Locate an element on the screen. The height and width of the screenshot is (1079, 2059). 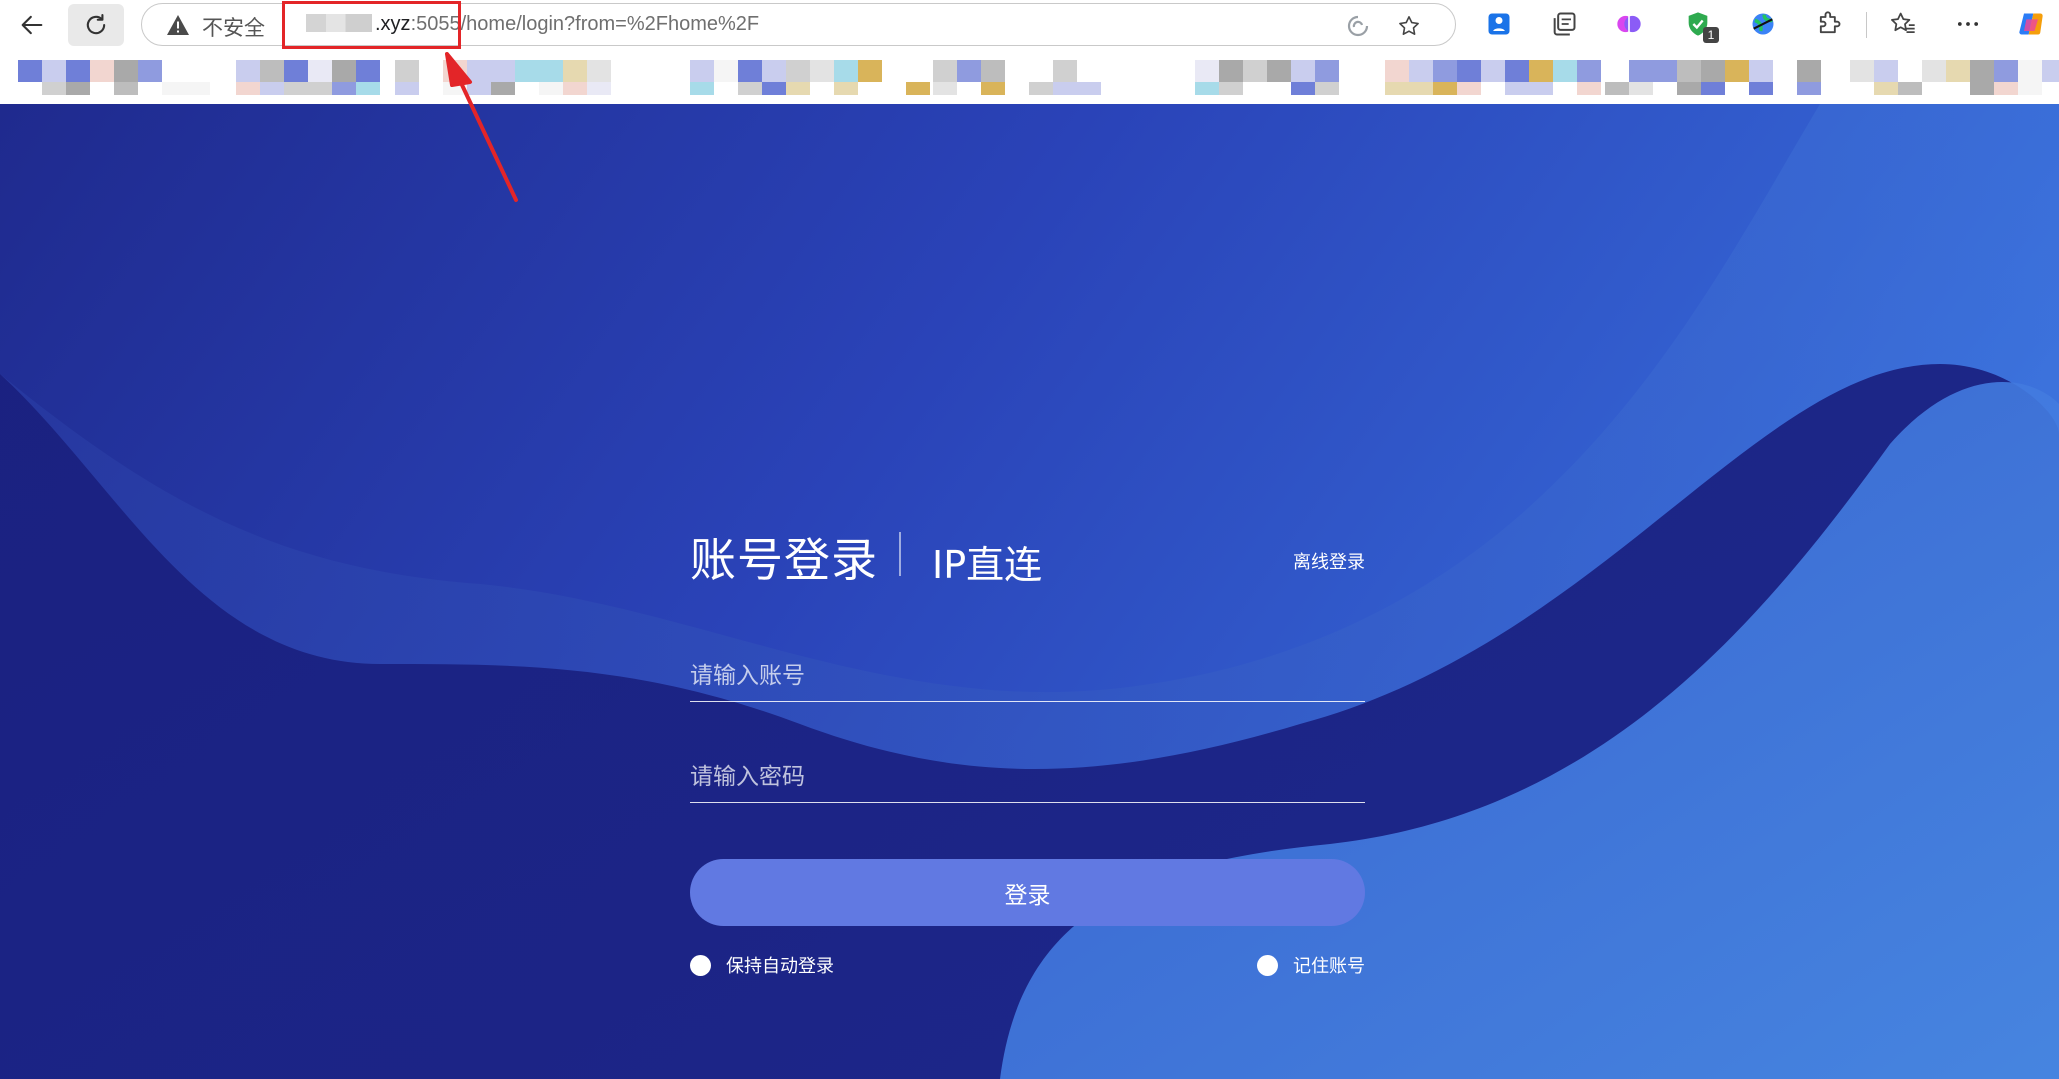
back-icon is located at coordinates (32, 25).